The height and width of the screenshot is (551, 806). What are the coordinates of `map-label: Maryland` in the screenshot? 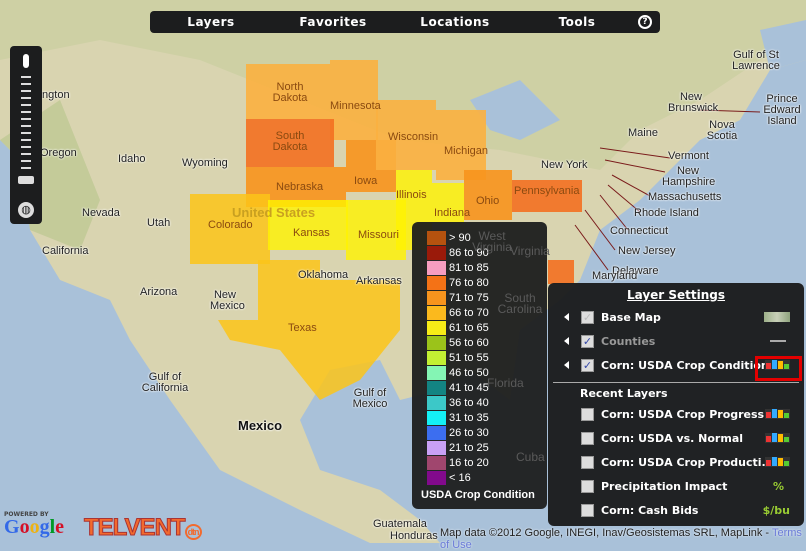 It's located at (615, 276).